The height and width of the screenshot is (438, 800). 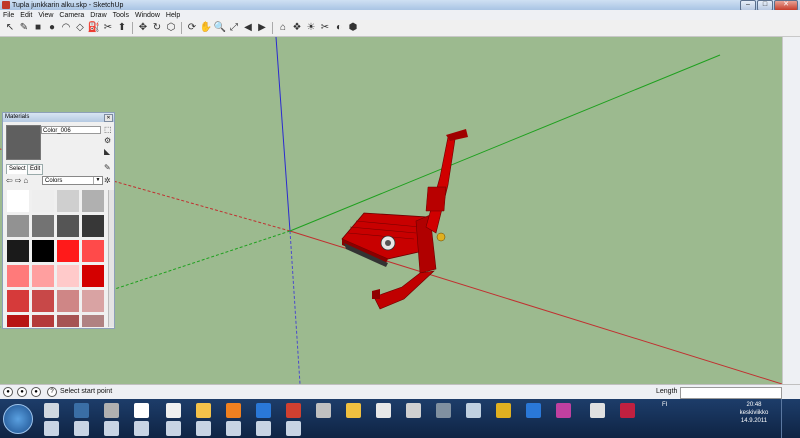 I want to click on orbit-icon: ⟳, so click(x=192, y=28).